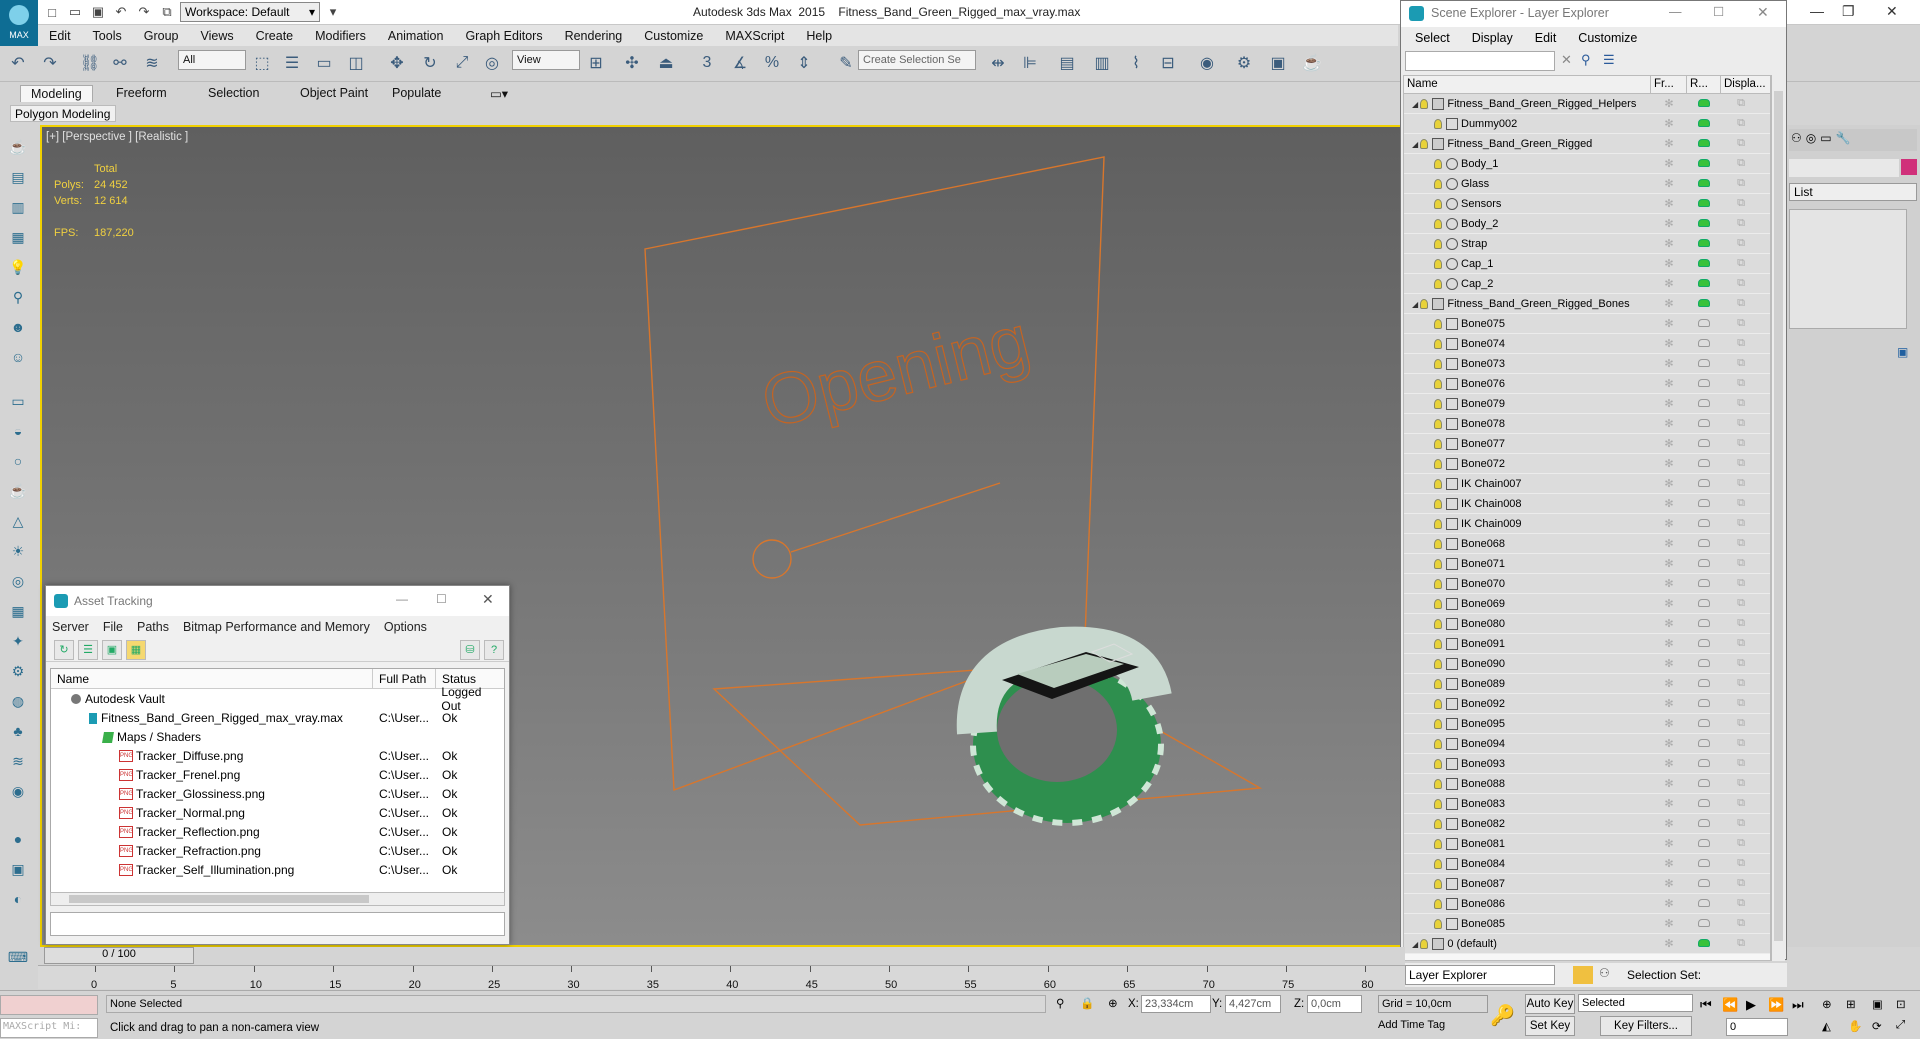 The image size is (1920, 1039). I want to click on light-icon: 💡, so click(18, 267).